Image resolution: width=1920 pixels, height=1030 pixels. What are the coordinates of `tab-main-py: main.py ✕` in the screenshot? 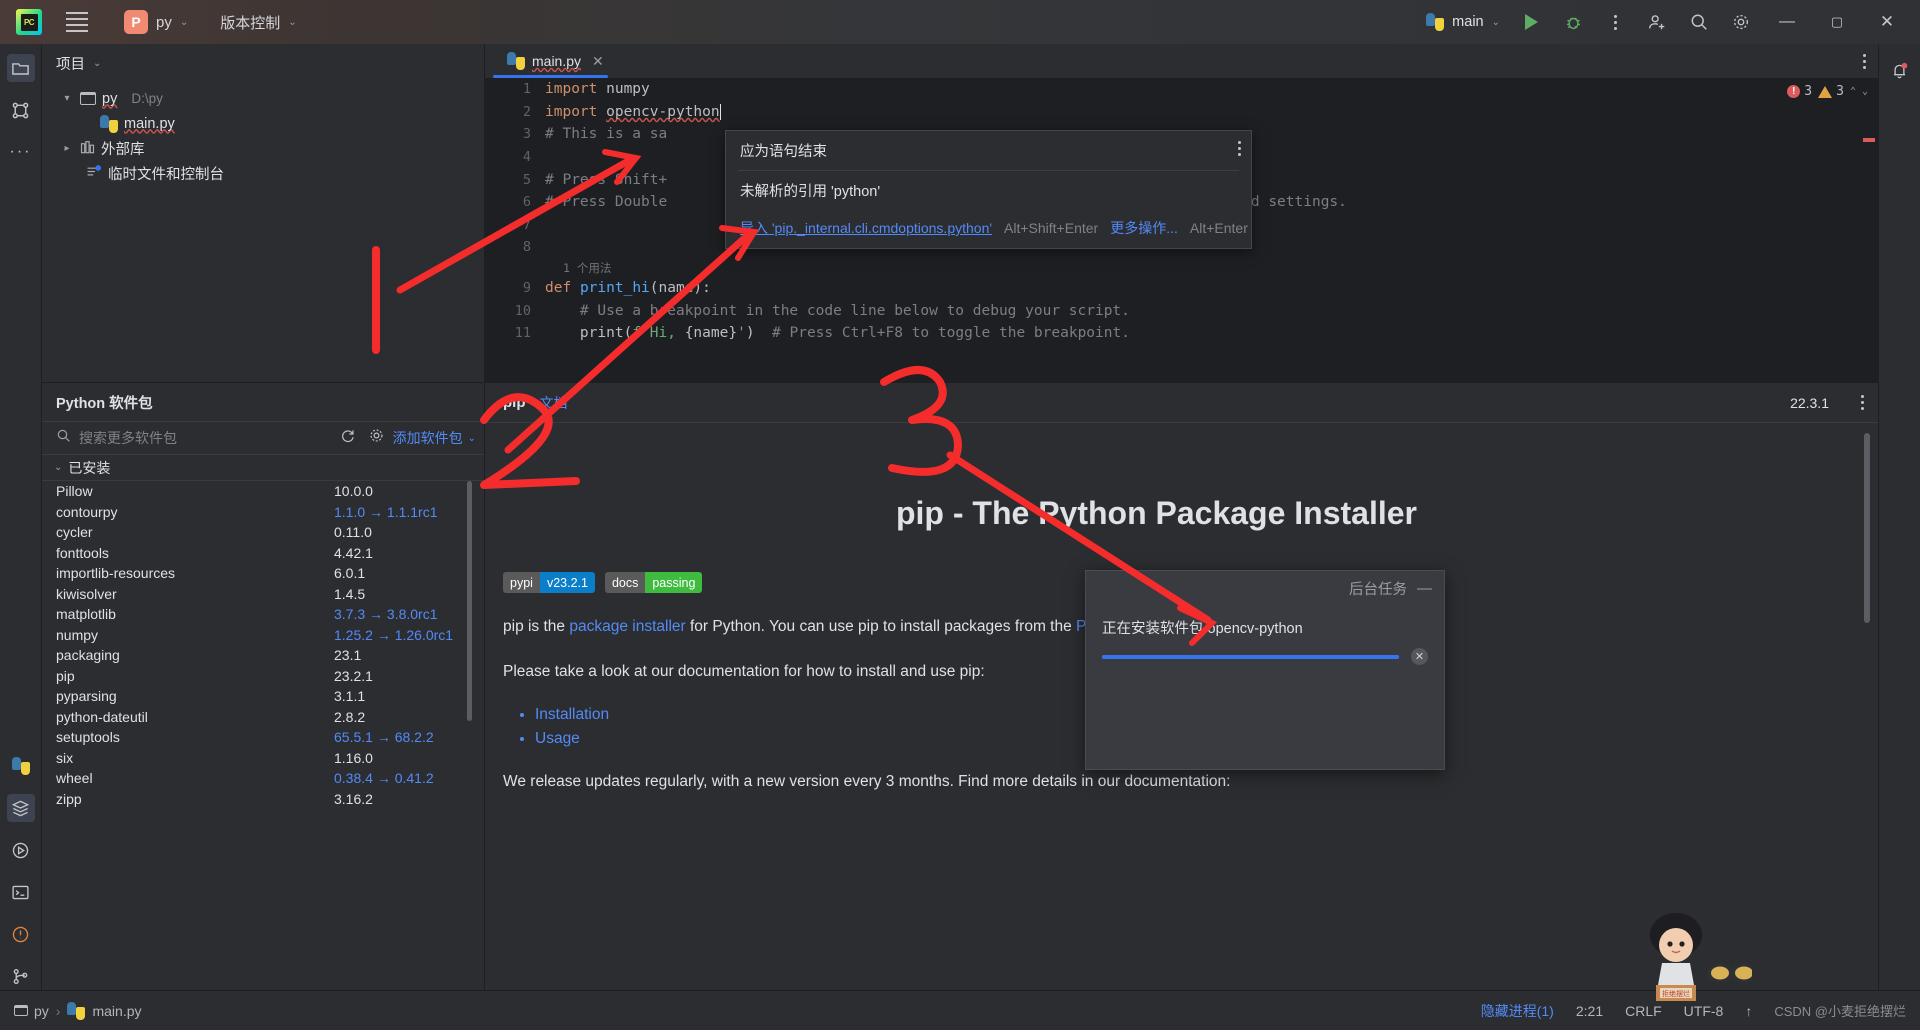 It's located at (550, 61).